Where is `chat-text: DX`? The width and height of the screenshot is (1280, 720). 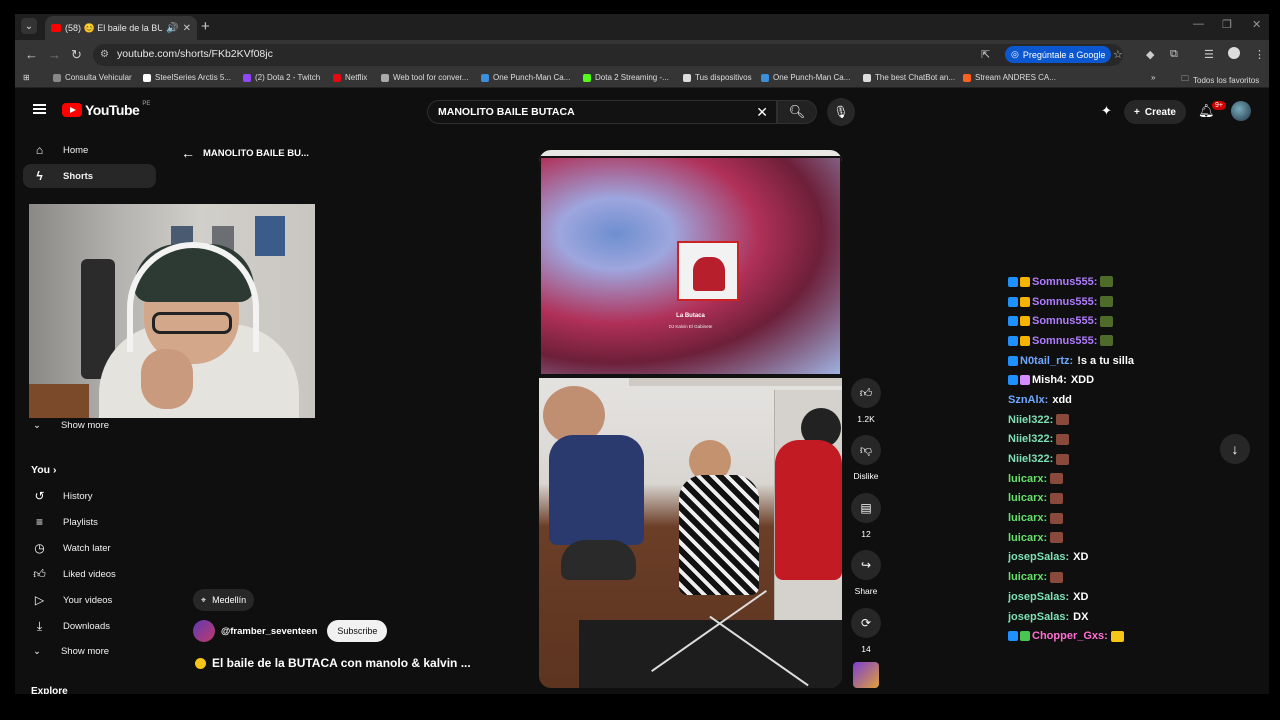 chat-text: DX is located at coordinates (1081, 616).